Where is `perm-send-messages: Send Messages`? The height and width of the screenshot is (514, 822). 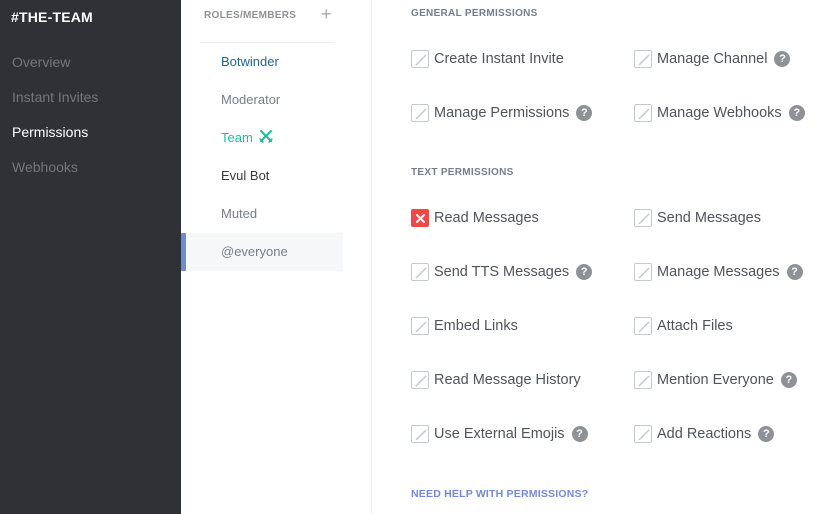
perm-send-messages: Send Messages is located at coordinates (697, 218).